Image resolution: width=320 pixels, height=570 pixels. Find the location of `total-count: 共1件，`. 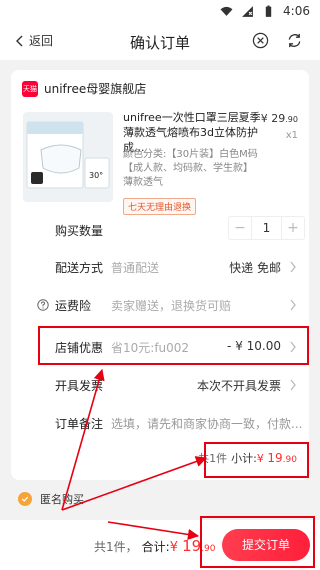

total-count: 共1件， is located at coordinates (116, 547).